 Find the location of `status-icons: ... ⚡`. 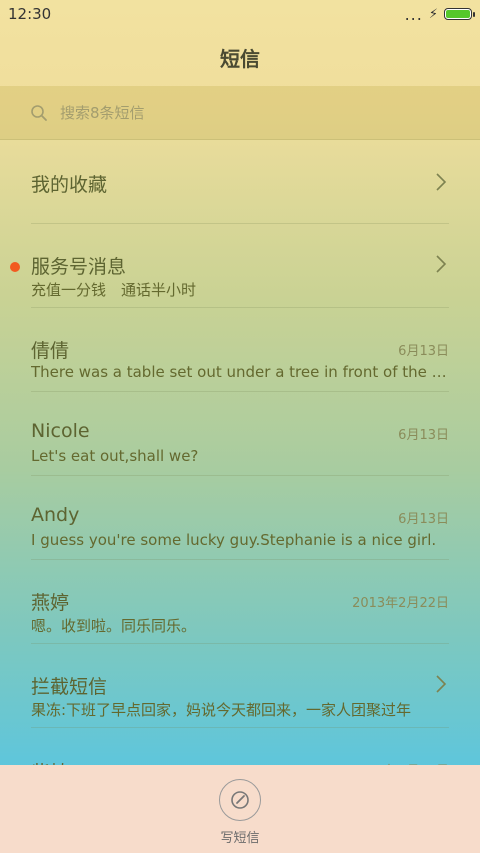

status-icons: ... ⚡ is located at coordinates (439, 14).